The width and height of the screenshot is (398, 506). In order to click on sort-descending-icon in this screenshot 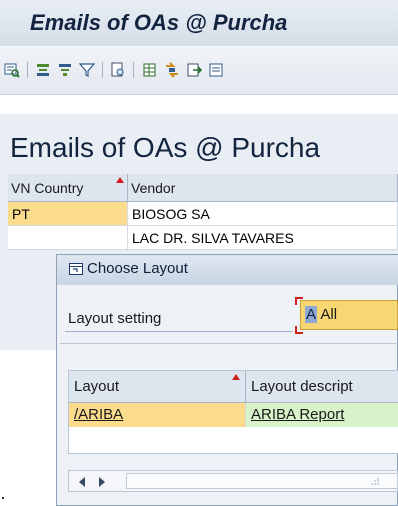, I will do `click(65, 70)`.